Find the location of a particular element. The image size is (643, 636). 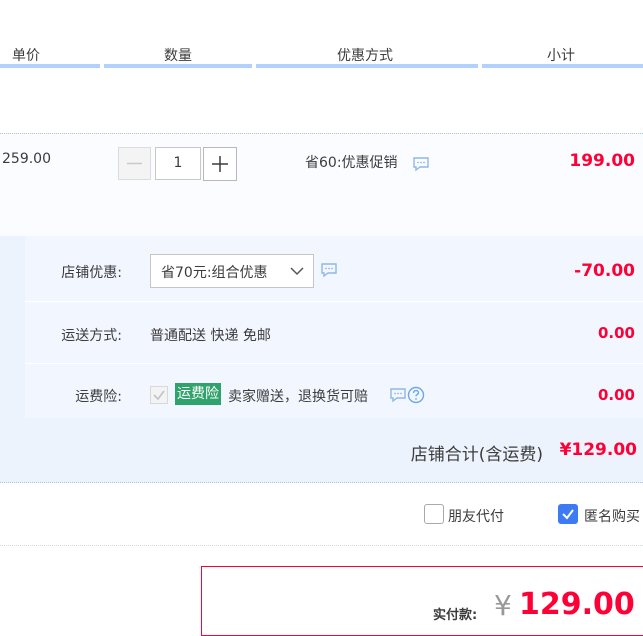

freight-insurance-checkbox is located at coordinates (159, 395).